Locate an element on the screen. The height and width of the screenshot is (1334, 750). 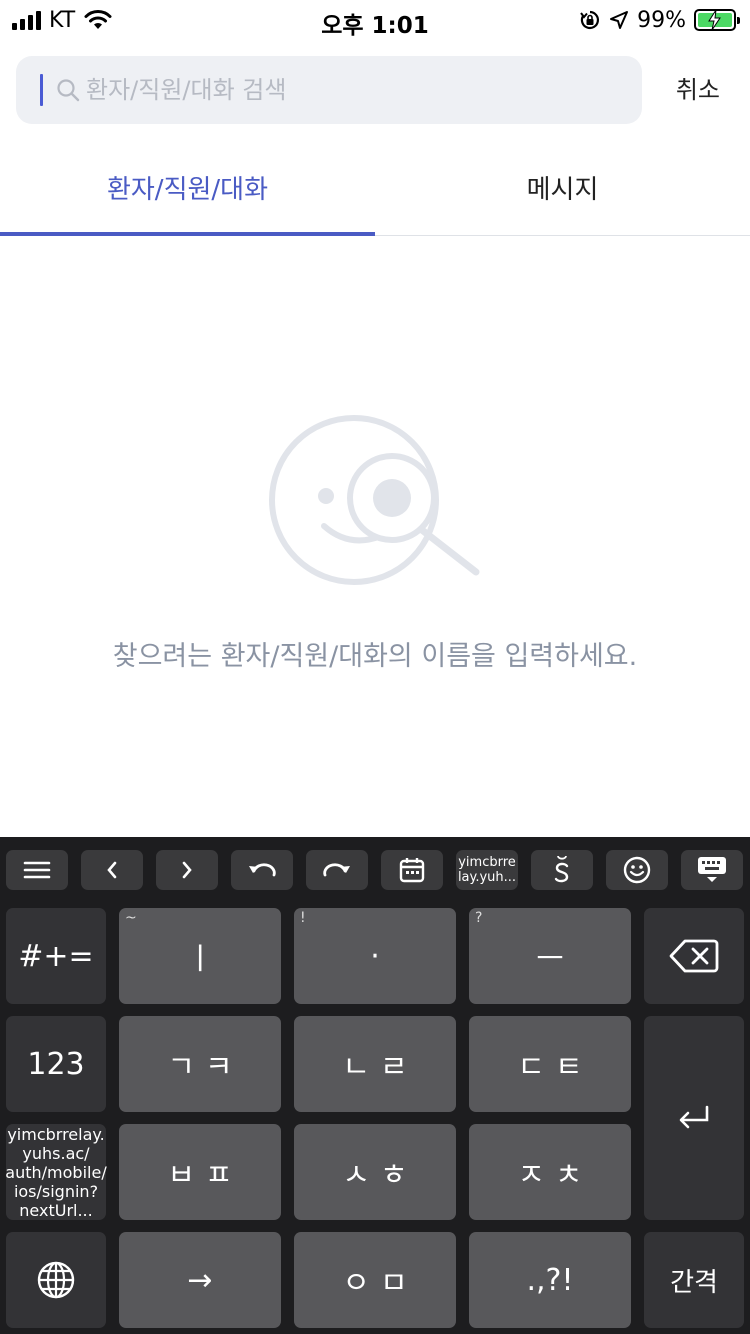
globe-icon is located at coordinates (56, 1280).